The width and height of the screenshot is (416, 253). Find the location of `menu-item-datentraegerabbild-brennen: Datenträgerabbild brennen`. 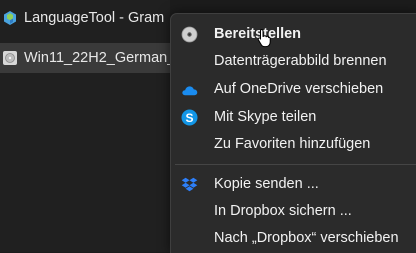

menu-item-datentraegerabbild-brennen: Datenträgerabbild brennen is located at coordinates (295, 61).